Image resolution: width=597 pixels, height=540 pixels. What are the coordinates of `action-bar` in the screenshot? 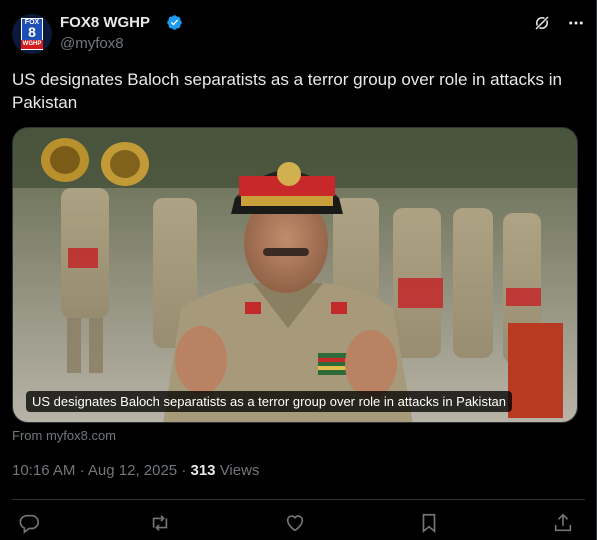 It's located at (298, 524).